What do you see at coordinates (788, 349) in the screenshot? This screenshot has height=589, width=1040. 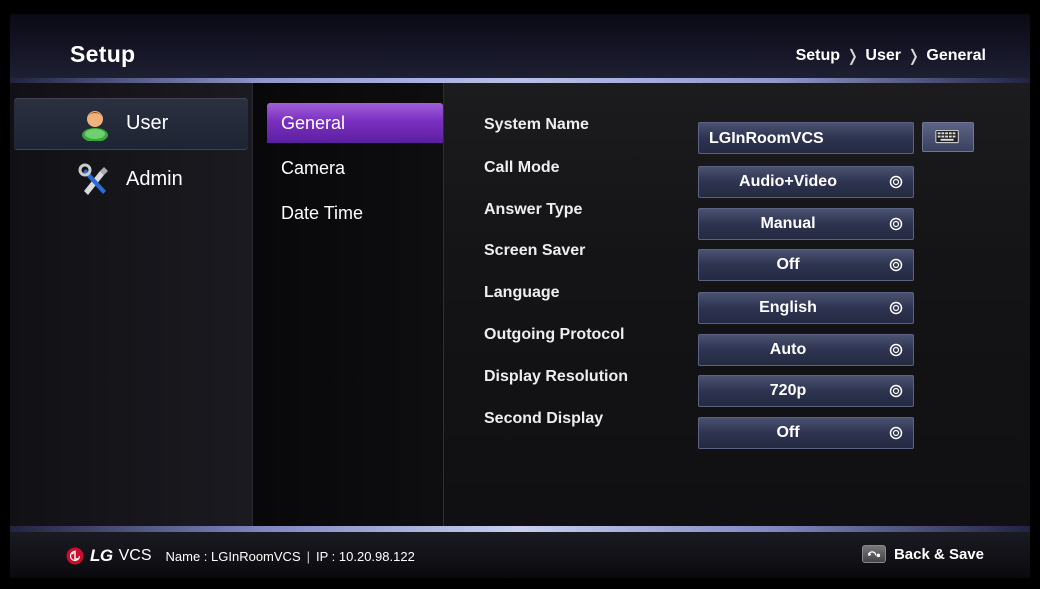 I see `outgoing-protocol-value: Auto` at bounding box center [788, 349].